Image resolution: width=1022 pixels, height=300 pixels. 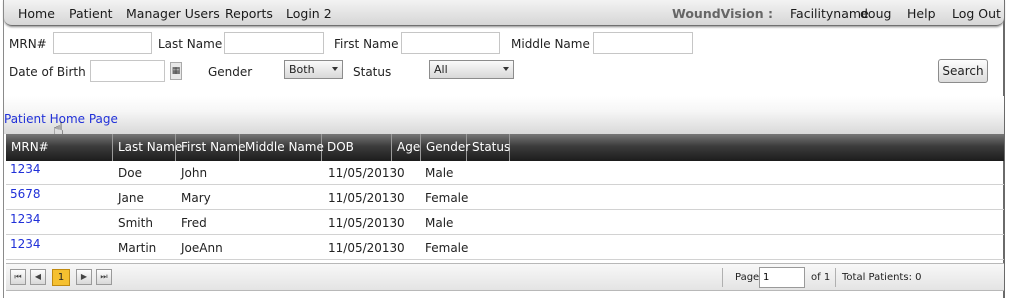 What do you see at coordinates (127, 71) in the screenshot?
I see `dob-input` at bounding box center [127, 71].